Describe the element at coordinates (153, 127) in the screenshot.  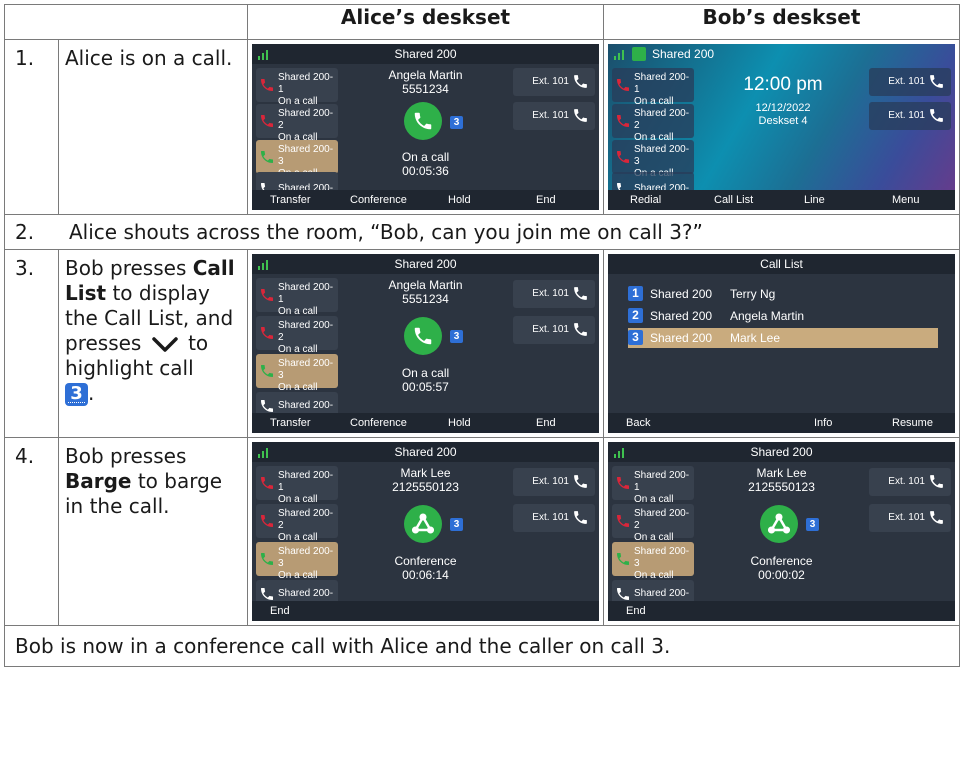
I see `step-description: Alice is on a call.` at that location.